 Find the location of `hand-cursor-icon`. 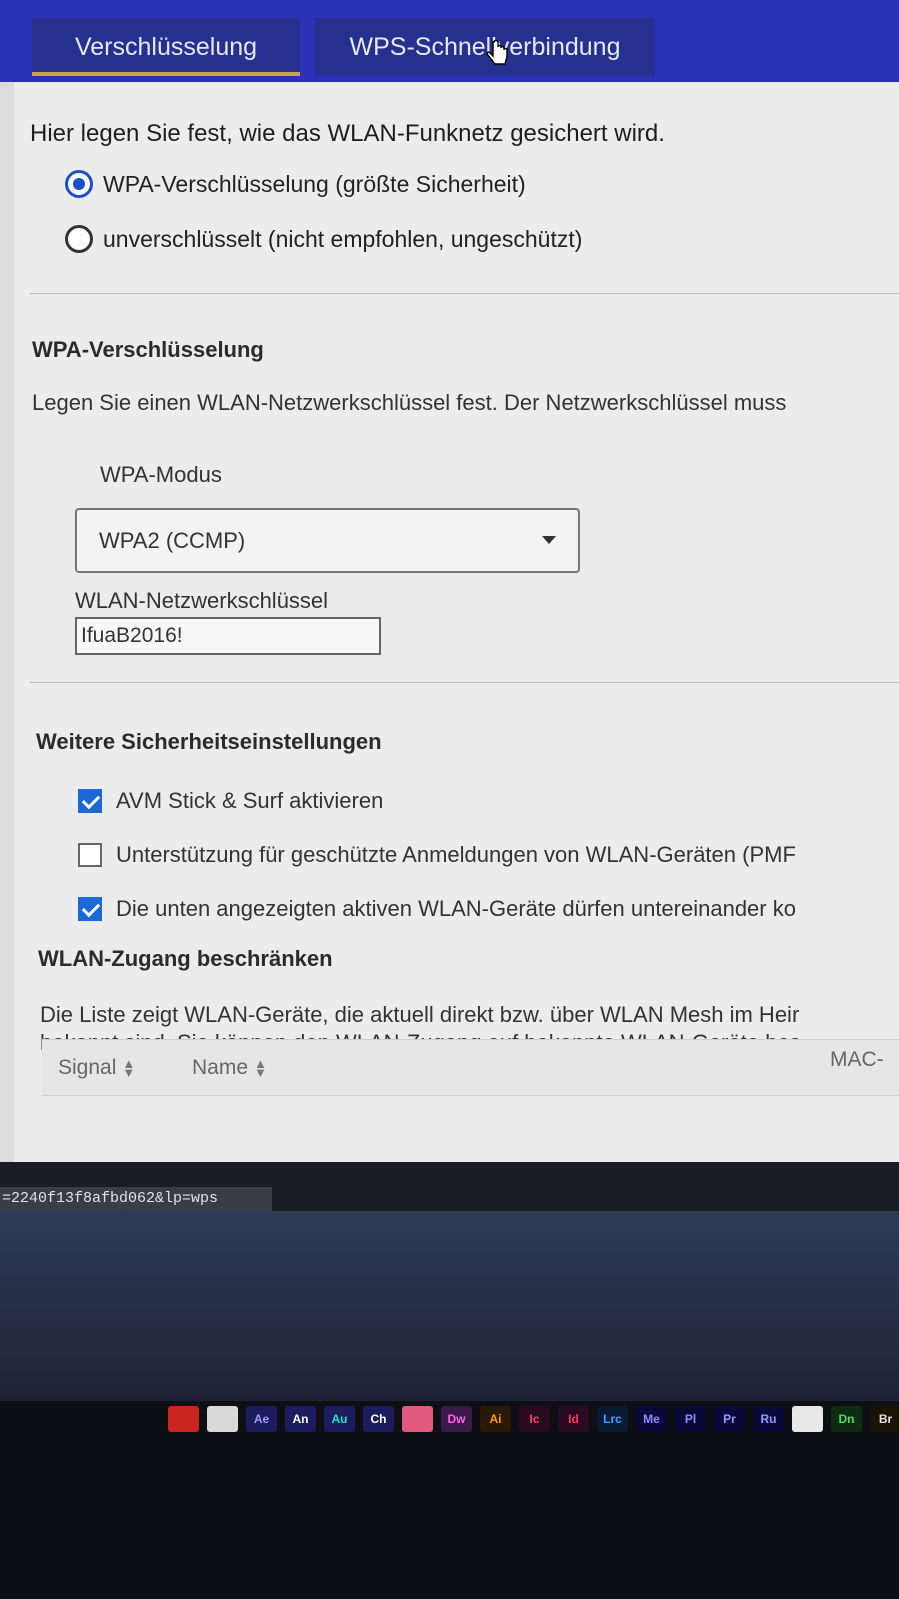

hand-cursor-icon is located at coordinates (497, 52).